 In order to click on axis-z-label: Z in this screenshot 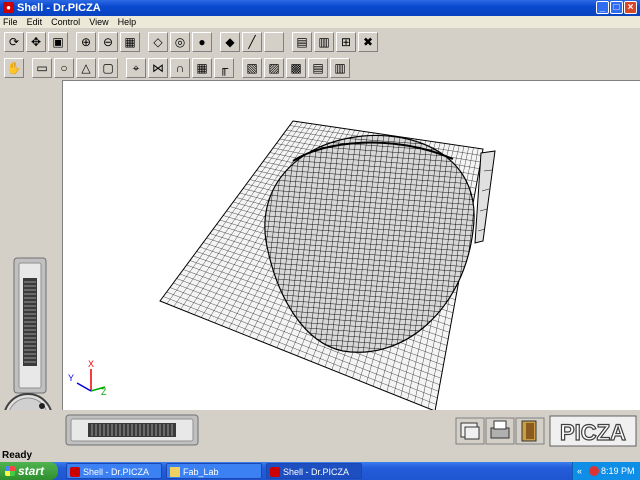, I will do `click(104, 392)`.